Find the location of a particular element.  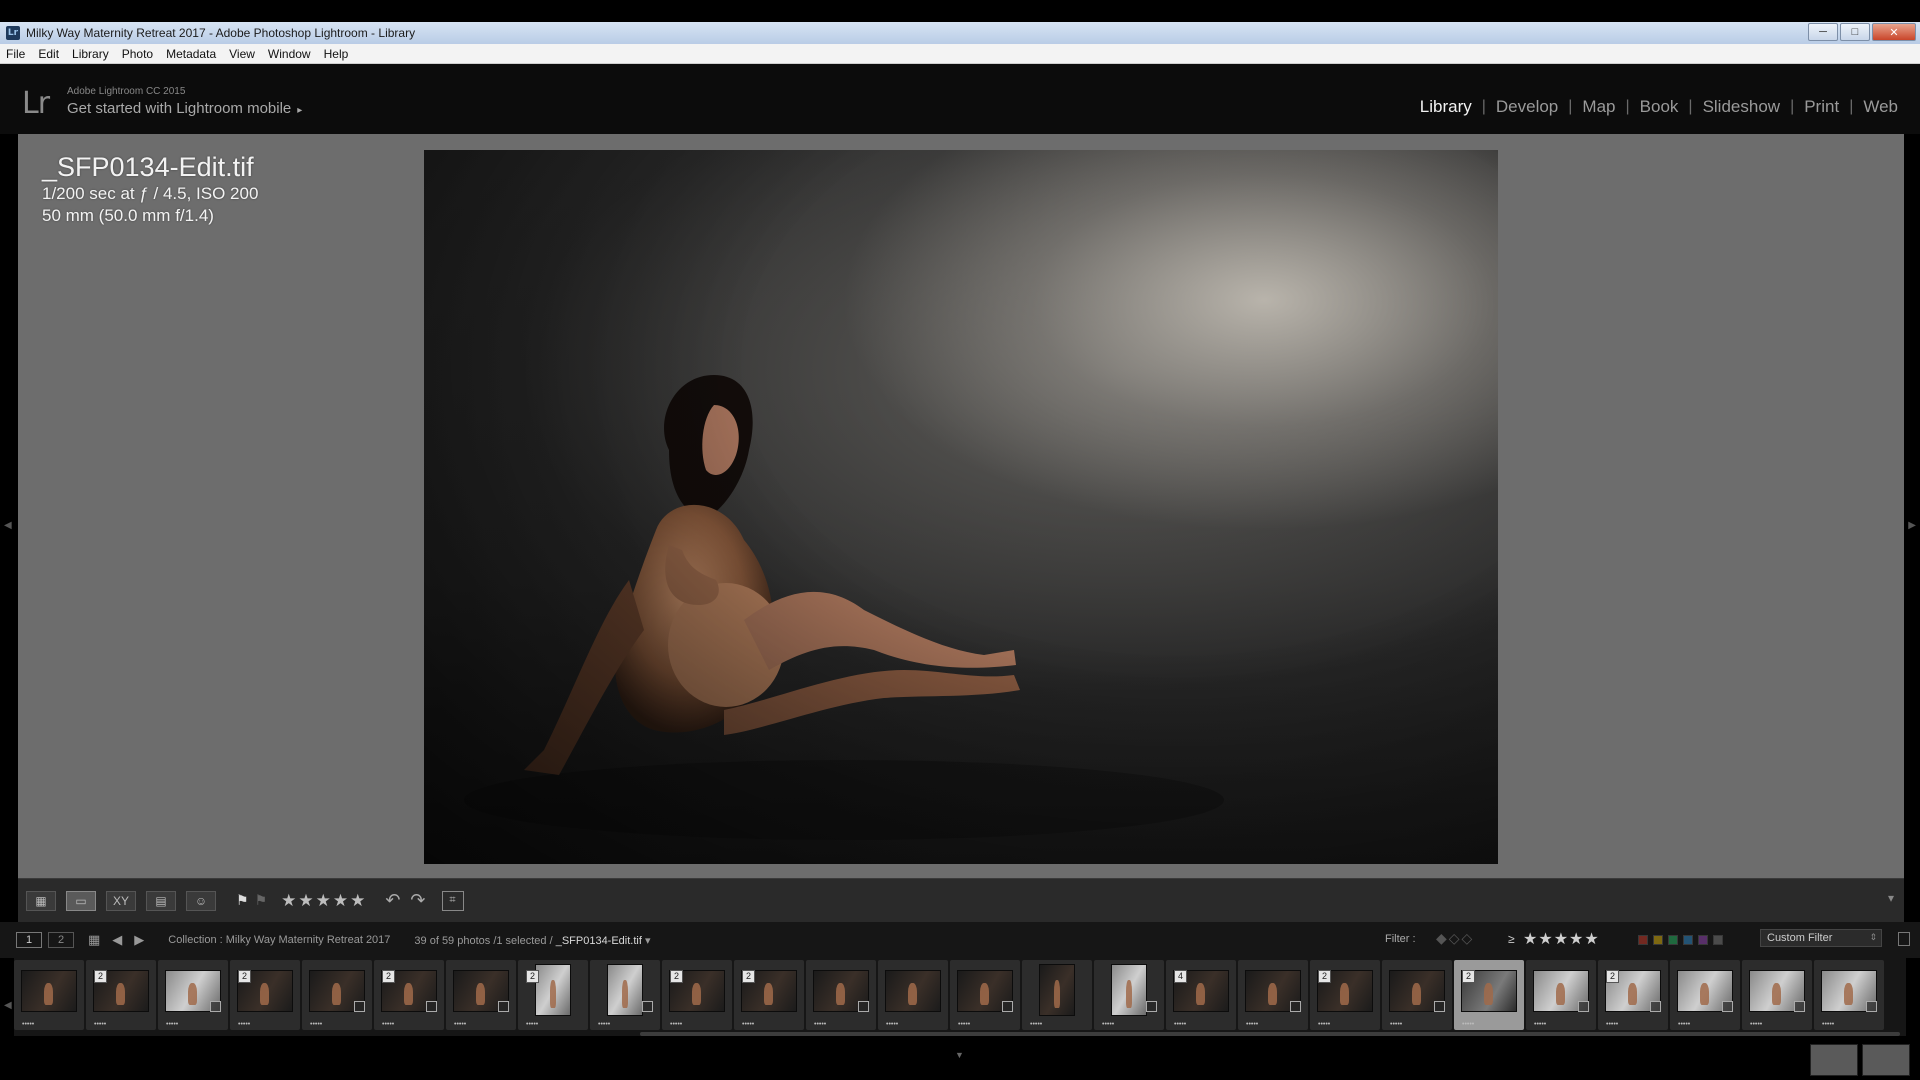

lightroom-mobile-link: Get started with Lightroom mobile ▸ is located at coordinates (184, 108).